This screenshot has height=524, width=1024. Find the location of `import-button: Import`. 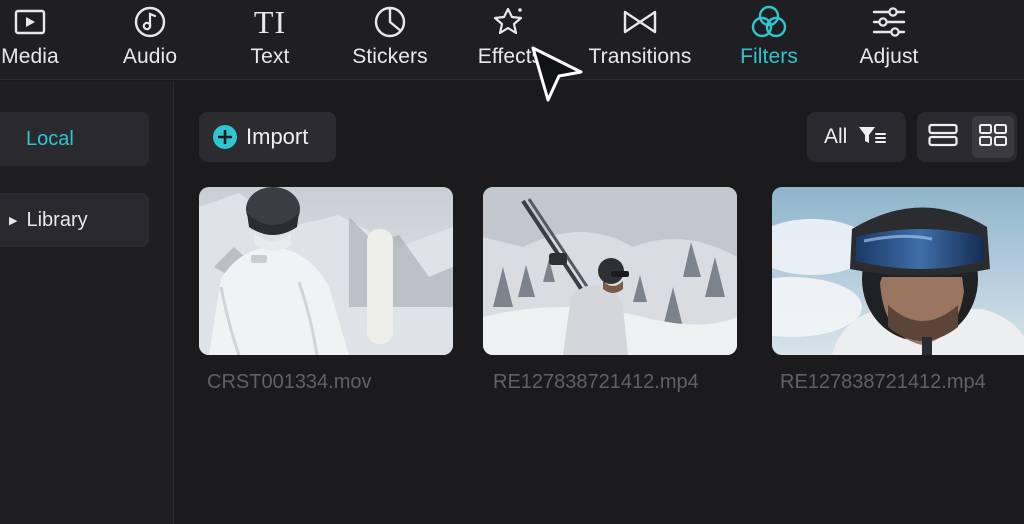

import-button: Import is located at coordinates (267, 137).